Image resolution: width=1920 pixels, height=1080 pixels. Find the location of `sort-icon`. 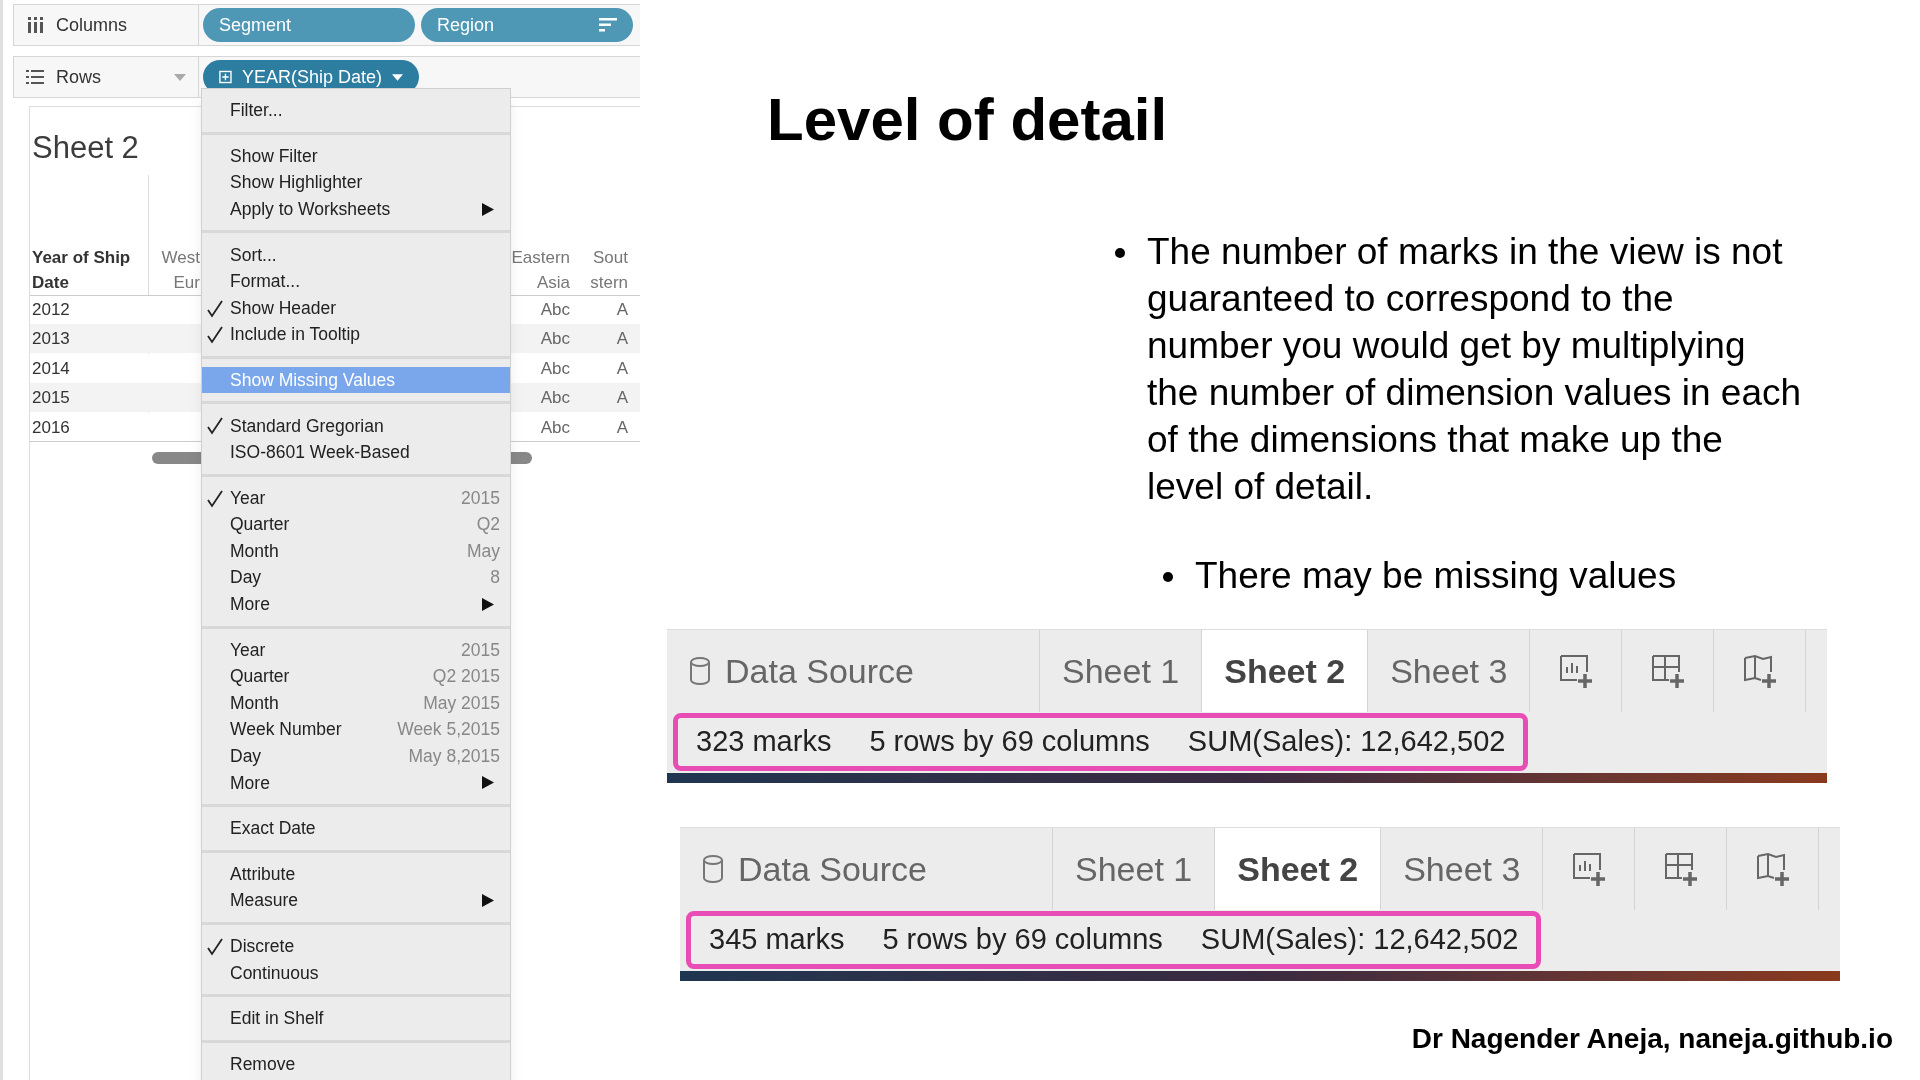

sort-icon is located at coordinates (608, 25).